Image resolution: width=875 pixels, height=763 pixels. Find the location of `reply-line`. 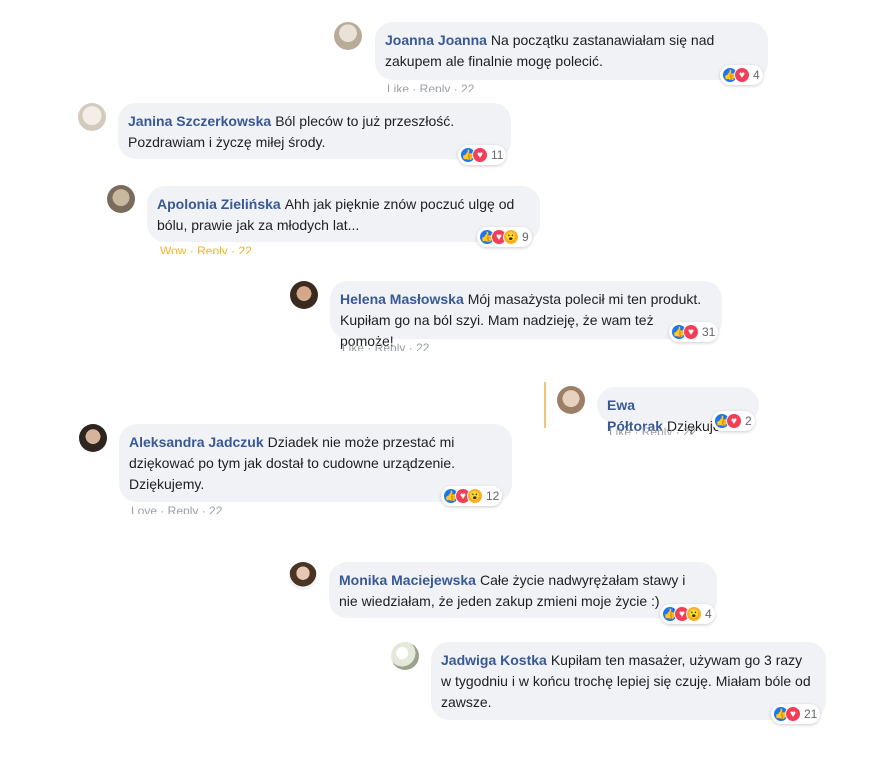

reply-line is located at coordinates (545, 405).